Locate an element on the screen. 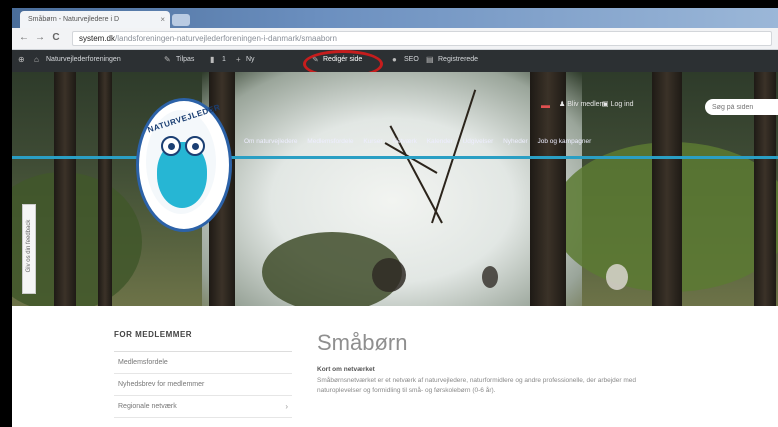  browser-tab: Småbørn - Naturvejledere i D × is located at coordinates (95, 19).